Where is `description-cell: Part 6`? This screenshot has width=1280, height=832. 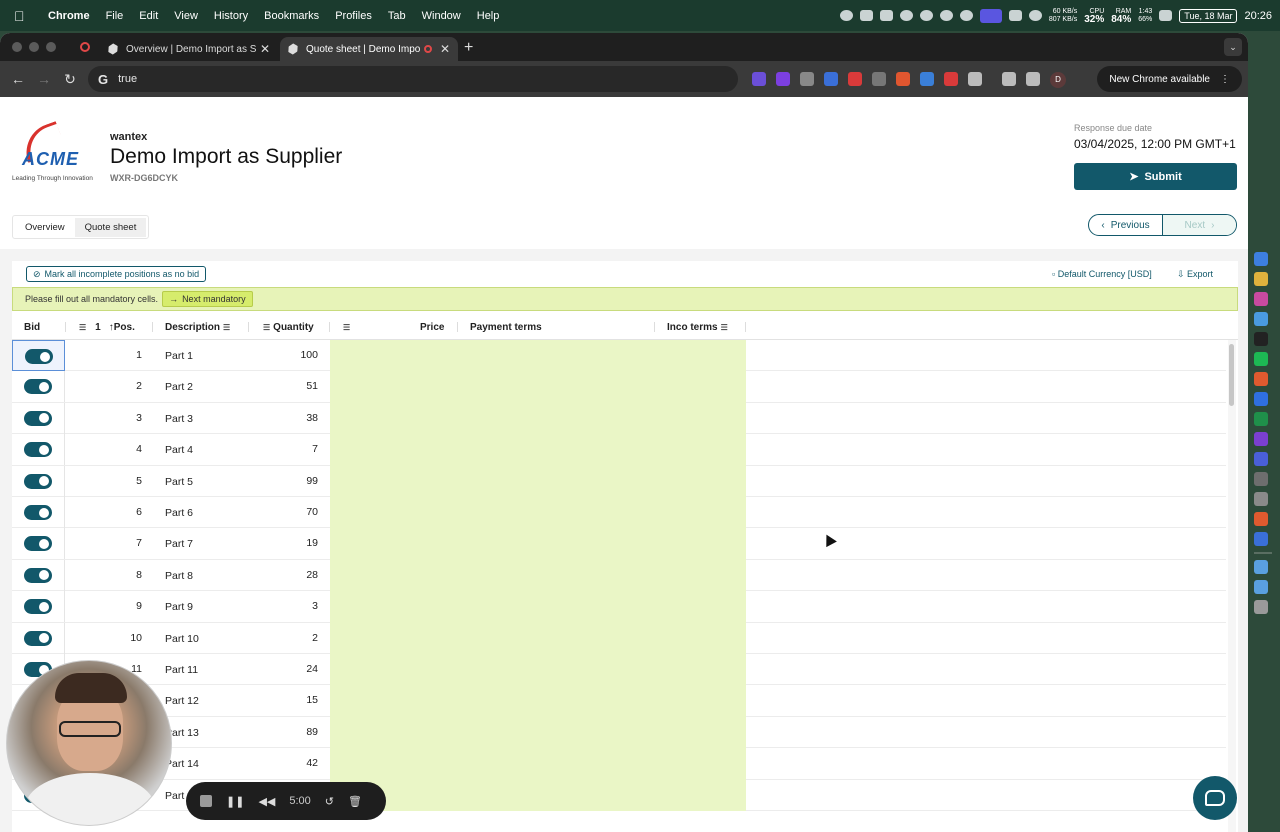
description-cell: Part 6 is located at coordinates (179, 513).